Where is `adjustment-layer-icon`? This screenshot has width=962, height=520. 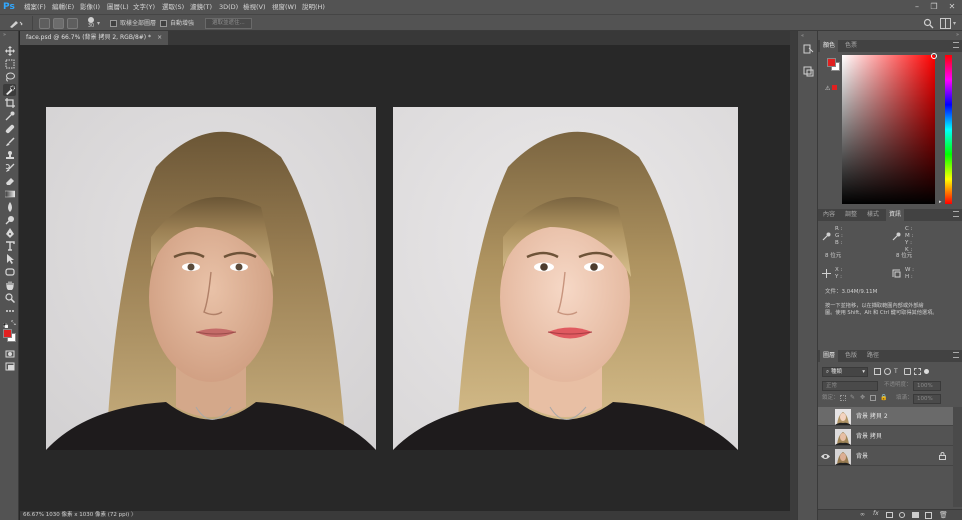 adjustment-layer-icon is located at coordinates (902, 515).